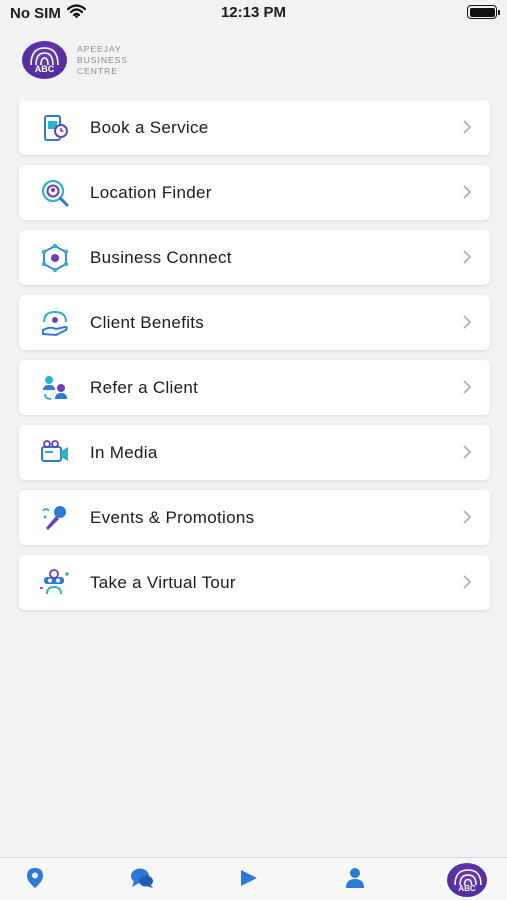  I want to click on tab-chat, so click(142, 880).